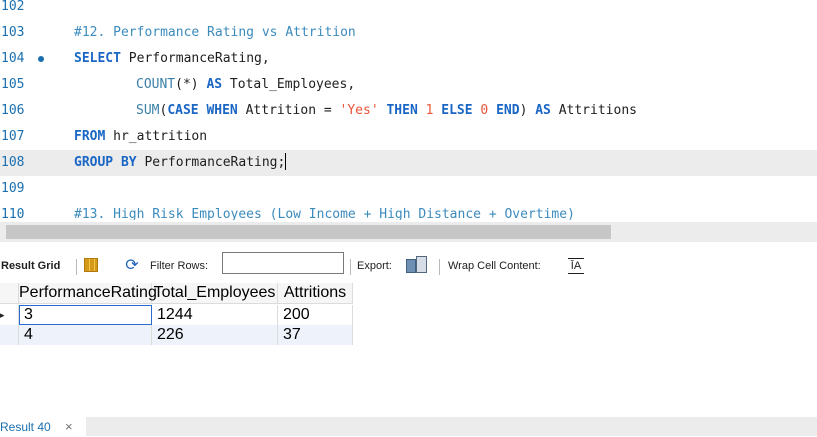 This screenshot has height=437, width=817. Describe the element at coordinates (286, 161) in the screenshot. I see `text-caret` at that location.